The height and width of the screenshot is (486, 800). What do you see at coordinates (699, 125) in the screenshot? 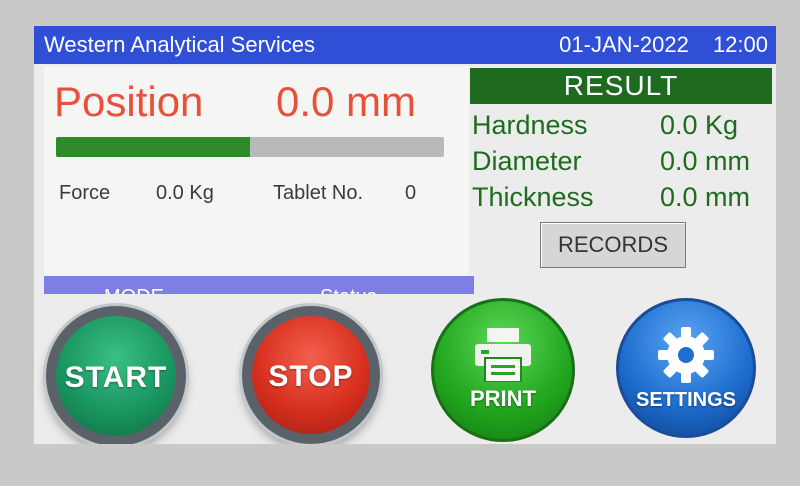
I see `result-value: 0.0 Kg` at bounding box center [699, 125].